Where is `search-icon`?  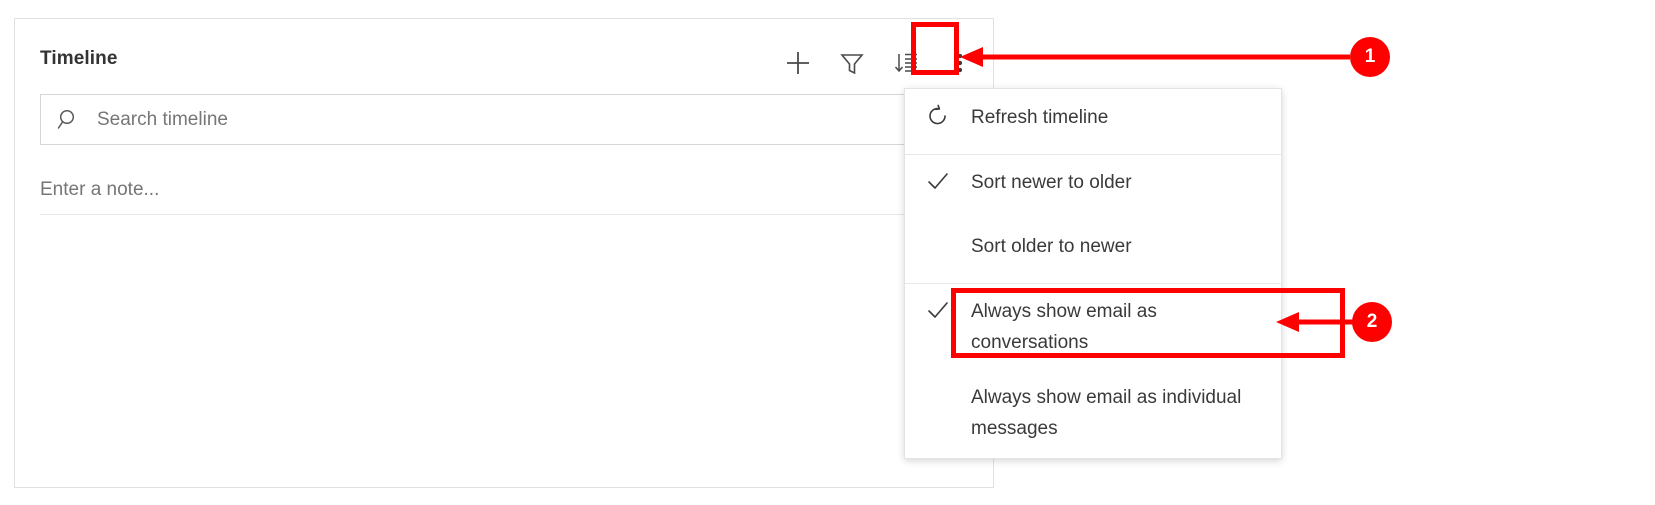 search-icon is located at coordinates (69, 120).